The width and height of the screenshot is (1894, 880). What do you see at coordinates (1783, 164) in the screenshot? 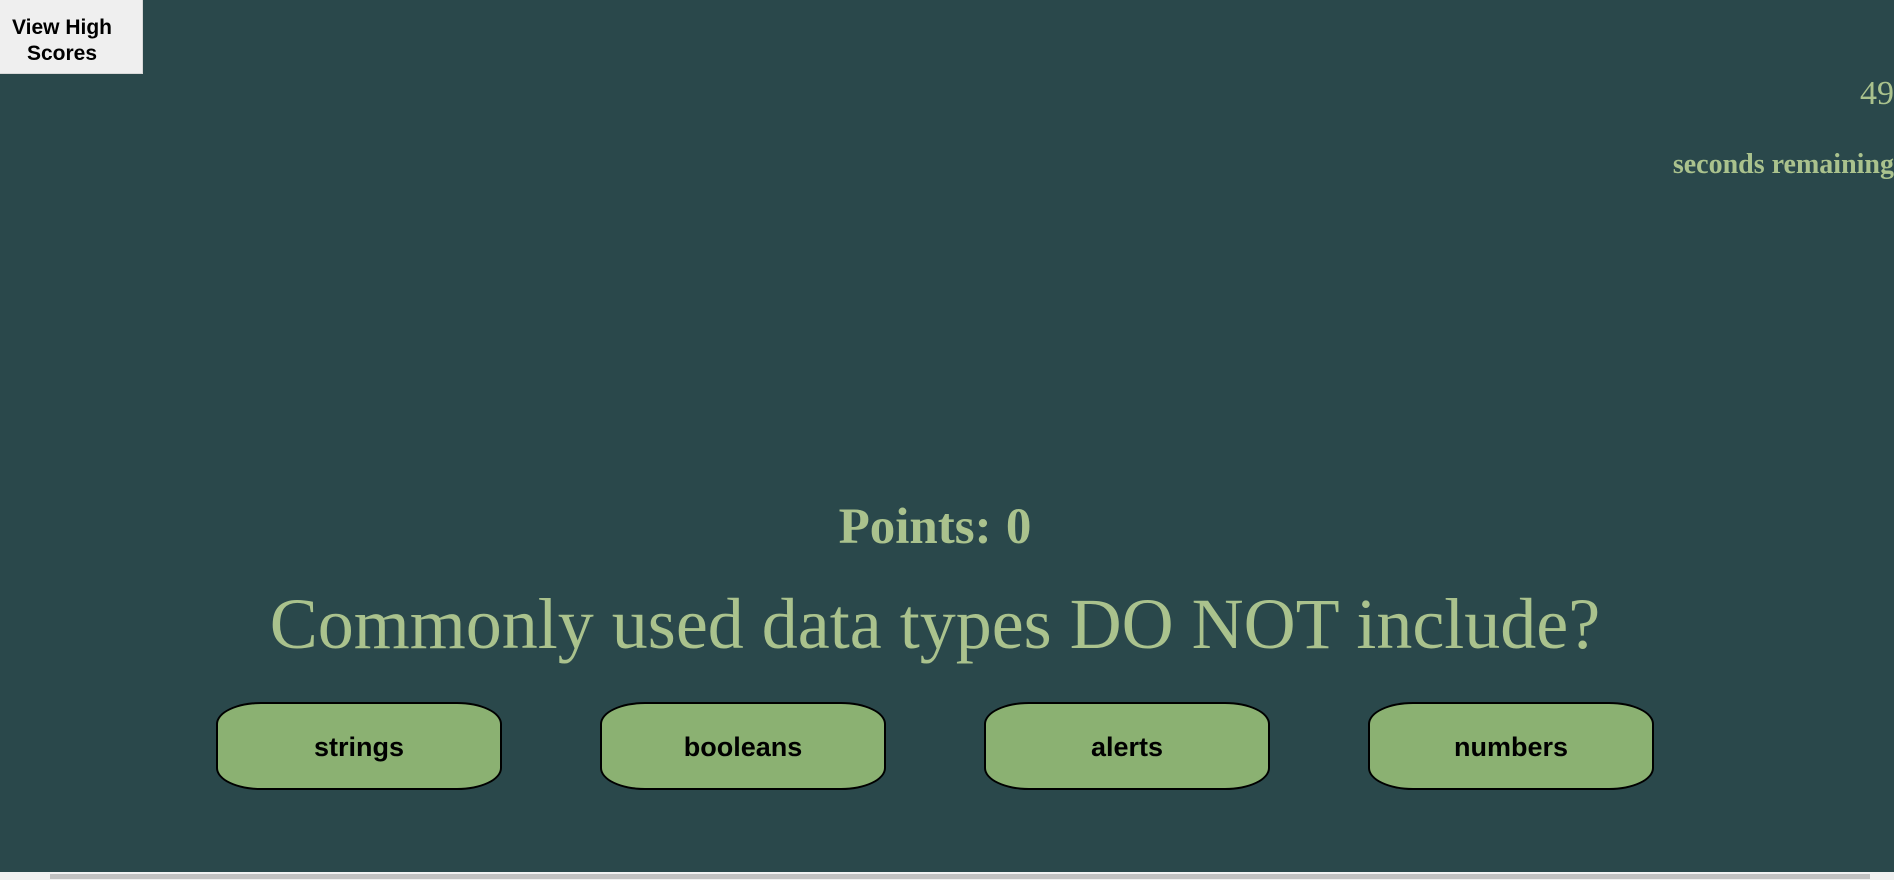
I see `timer-label: seconds remaining` at bounding box center [1783, 164].